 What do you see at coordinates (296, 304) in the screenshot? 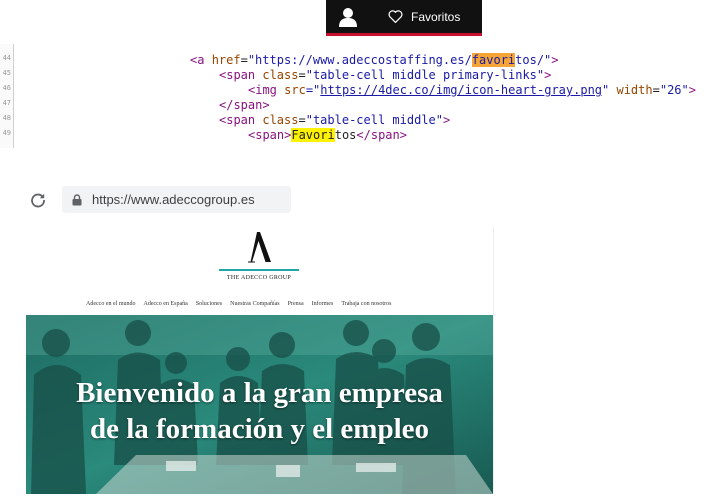
I see `nav-item-prensa: Prensa` at bounding box center [296, 304].